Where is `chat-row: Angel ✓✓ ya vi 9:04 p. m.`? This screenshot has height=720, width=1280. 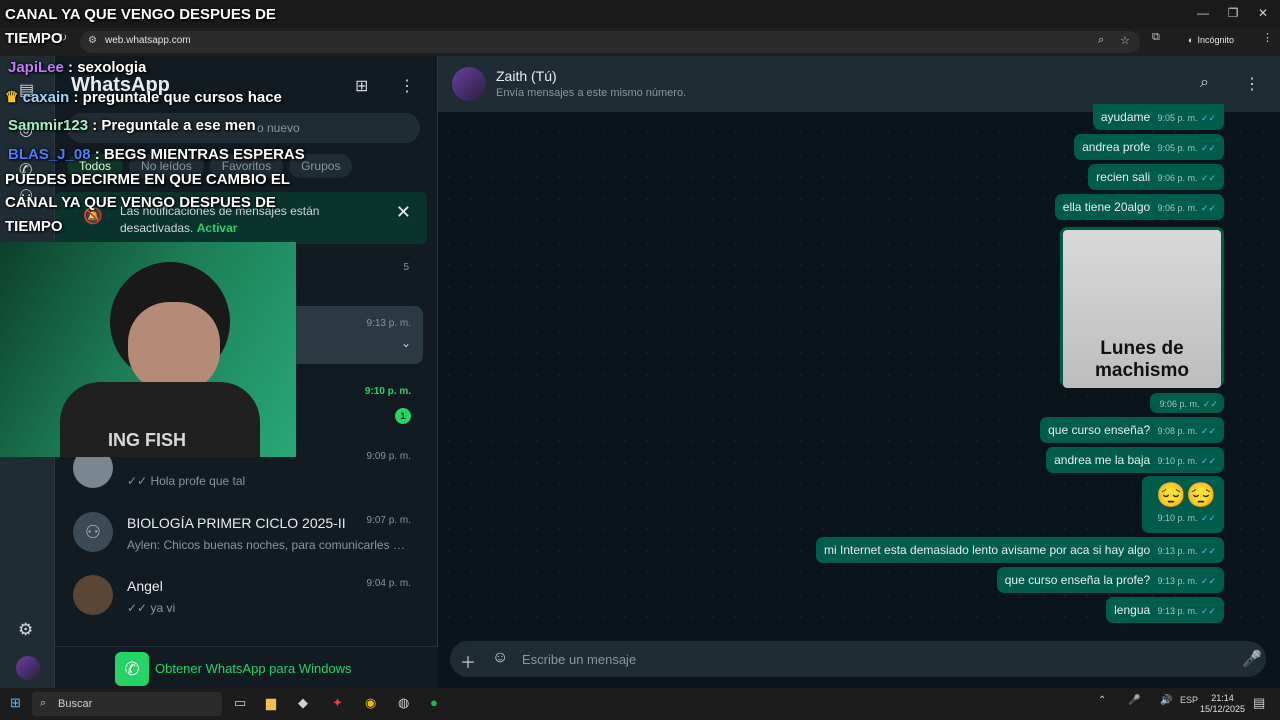 chat-row: Angel ✓✓ ya vi 9:04 p. m. is located at coordinates (239, 598).